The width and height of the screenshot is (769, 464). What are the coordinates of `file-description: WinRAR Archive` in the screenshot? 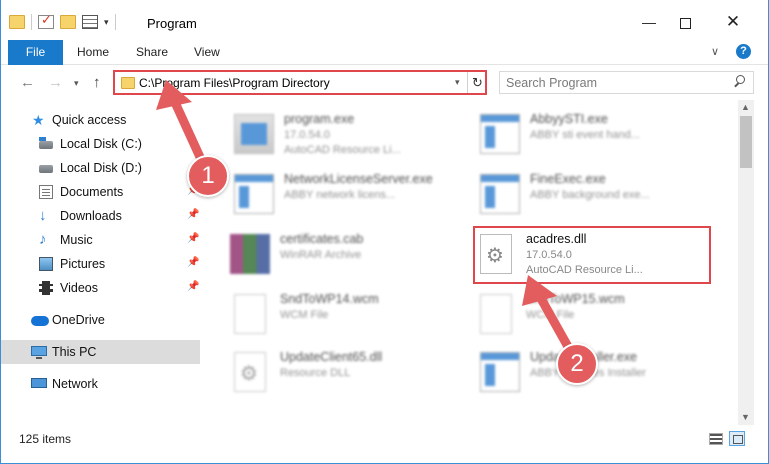 It's located at (321, 255).